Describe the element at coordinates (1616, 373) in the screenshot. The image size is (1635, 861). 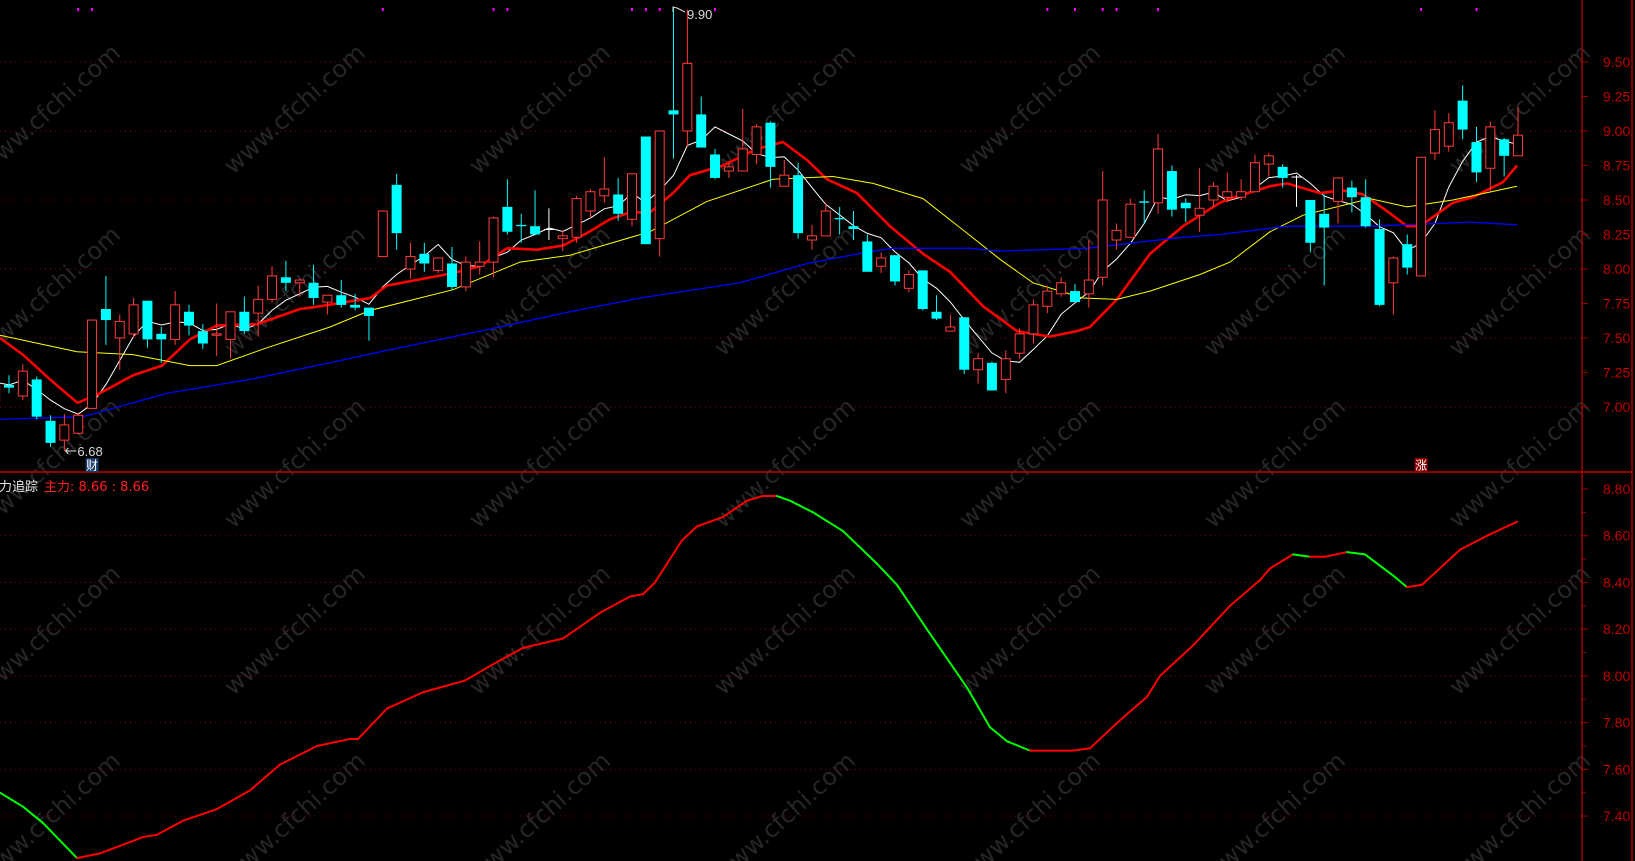
I see `price-tick-label: 7.25` at that location.